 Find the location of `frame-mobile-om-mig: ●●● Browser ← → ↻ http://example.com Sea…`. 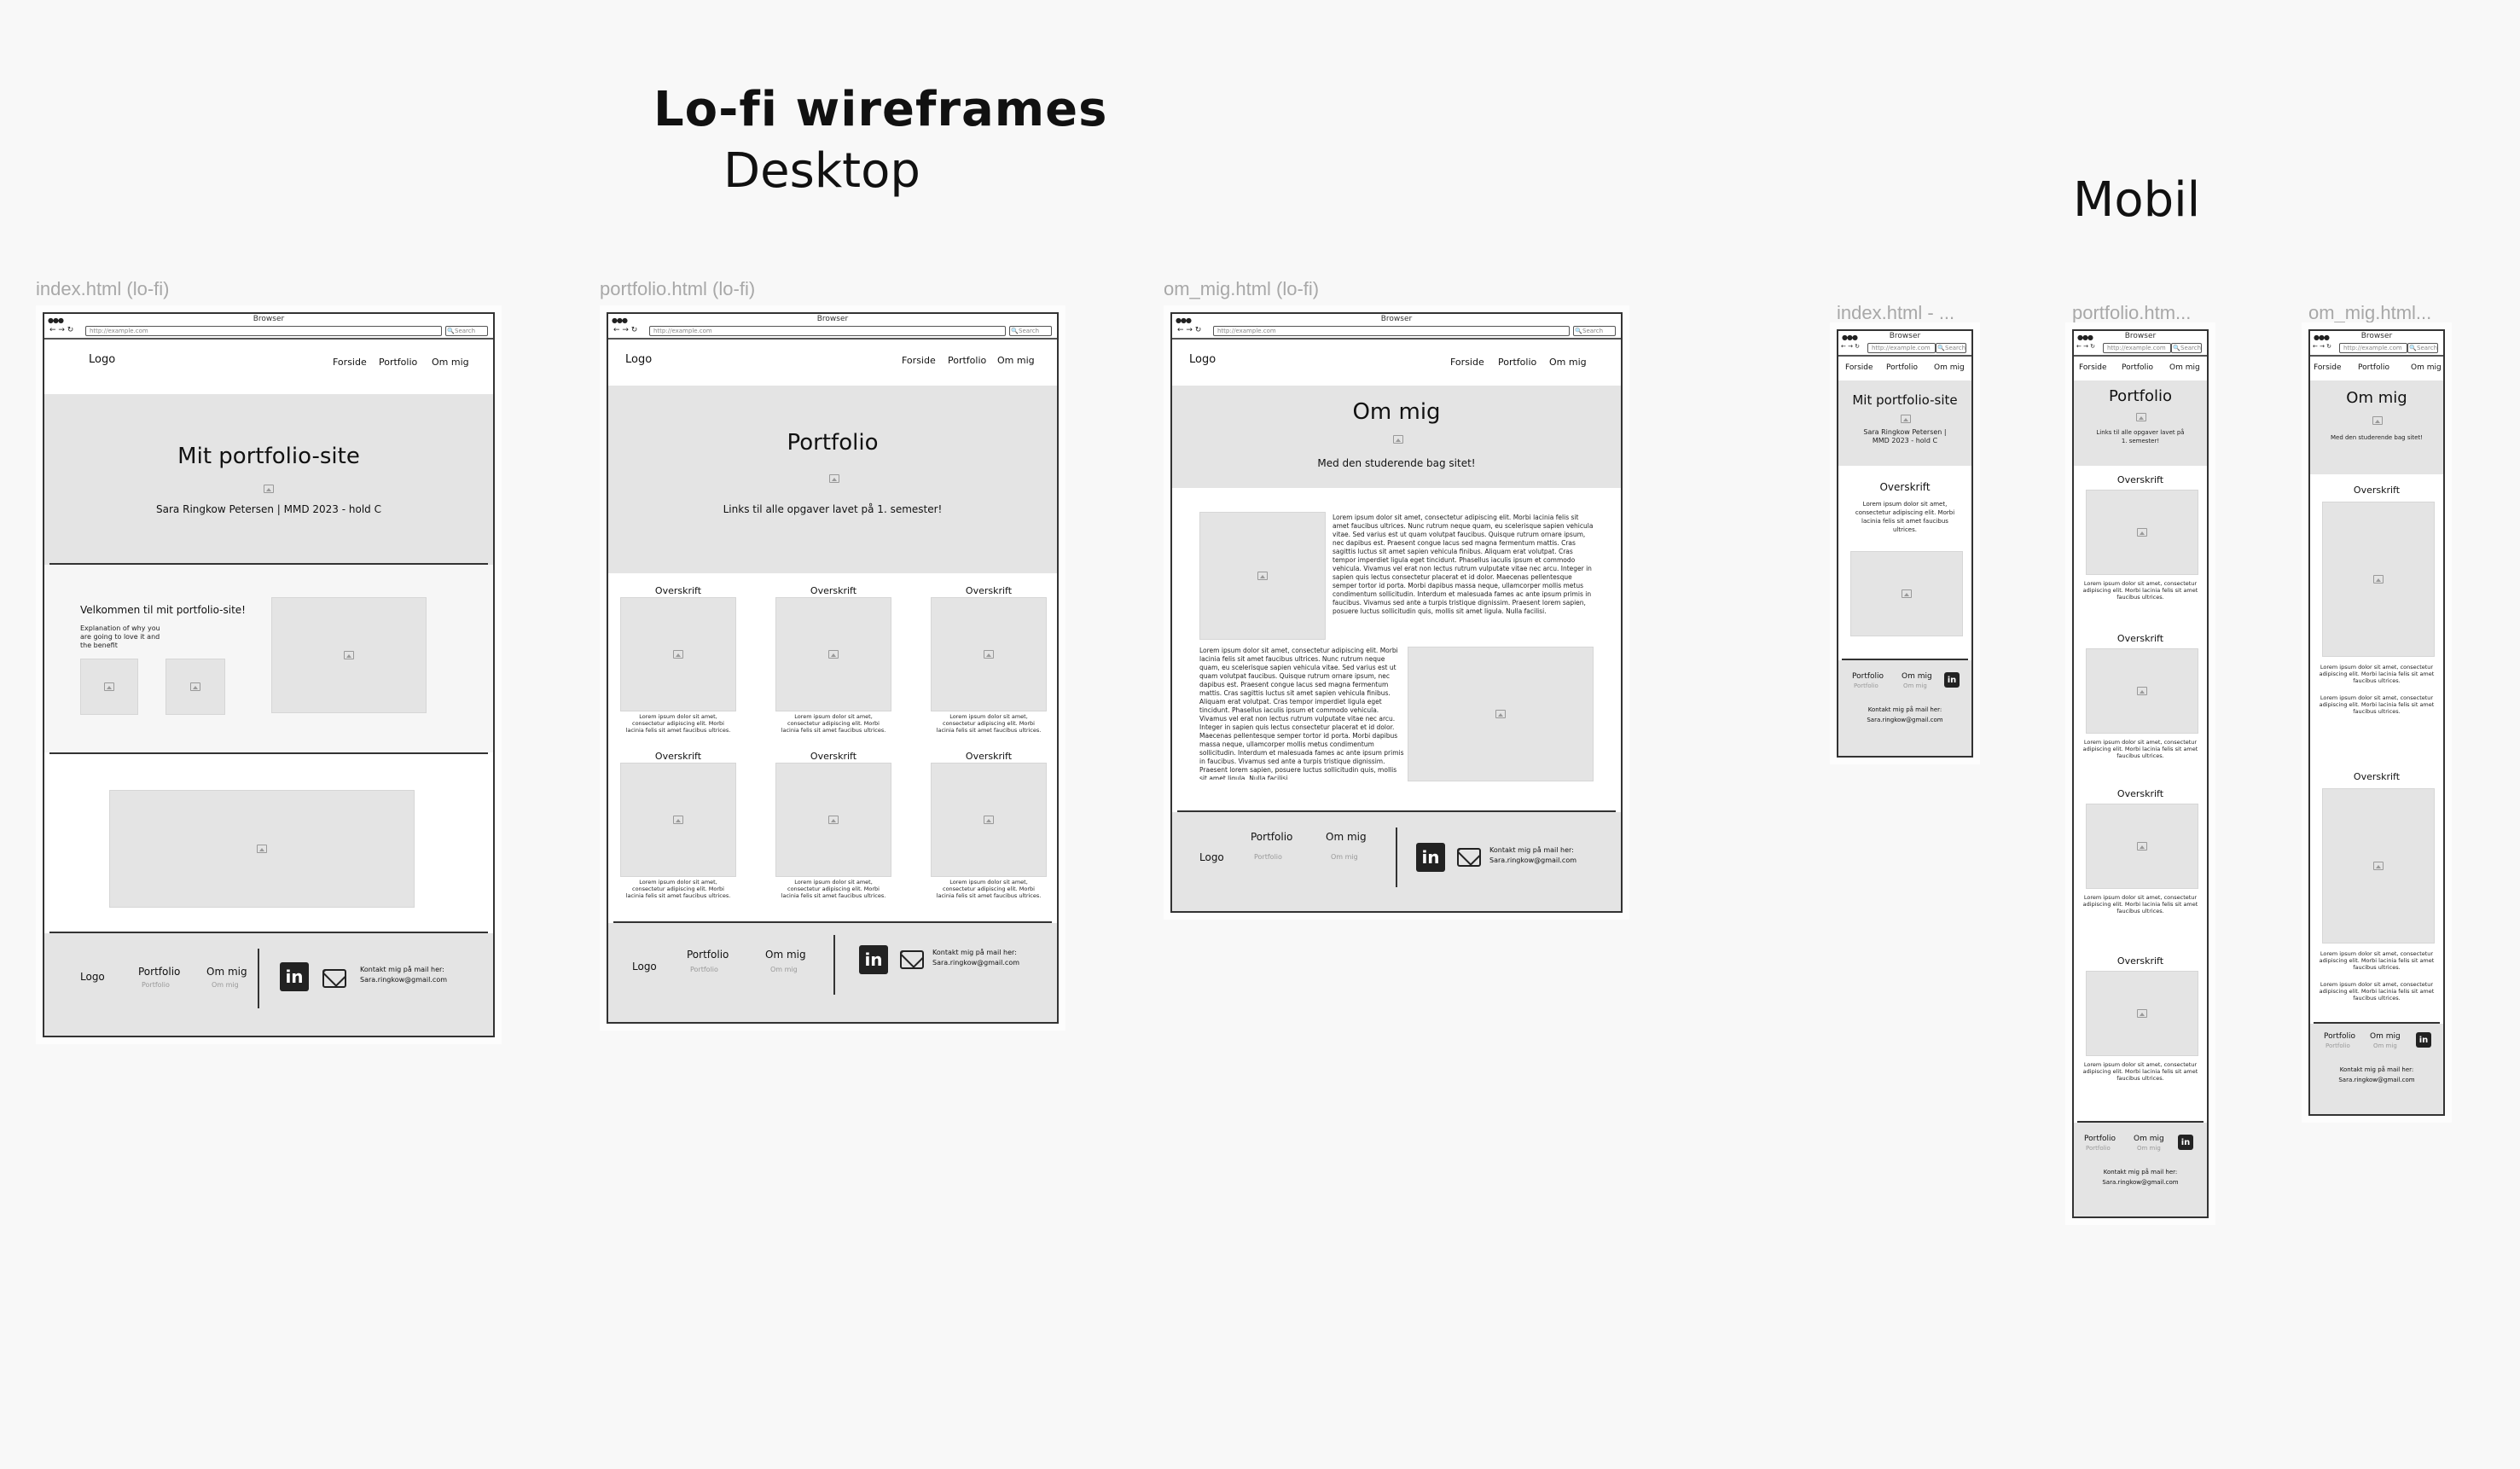

frame-mobile-om-mig: ●●● Browser ← → ↻ http://example.com Sea… is located at coordinates (2376, 723).